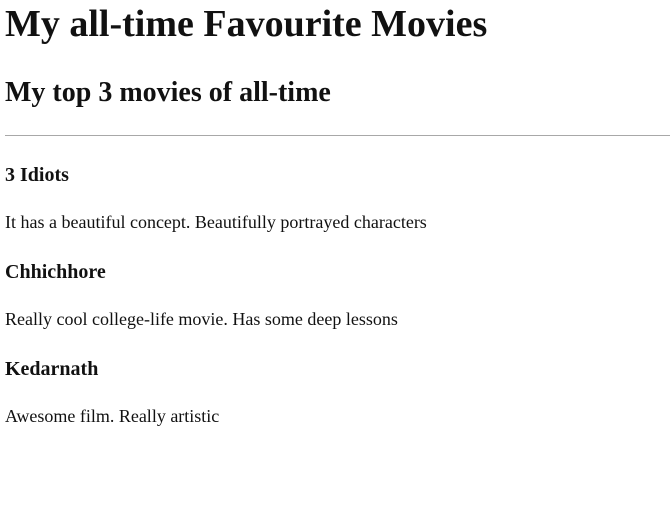  What do you see at coordinates (168, 92) in the screenshot?
I see `page-subtitle: My top 3 movies of all-time` at bounding box center [168, 92].